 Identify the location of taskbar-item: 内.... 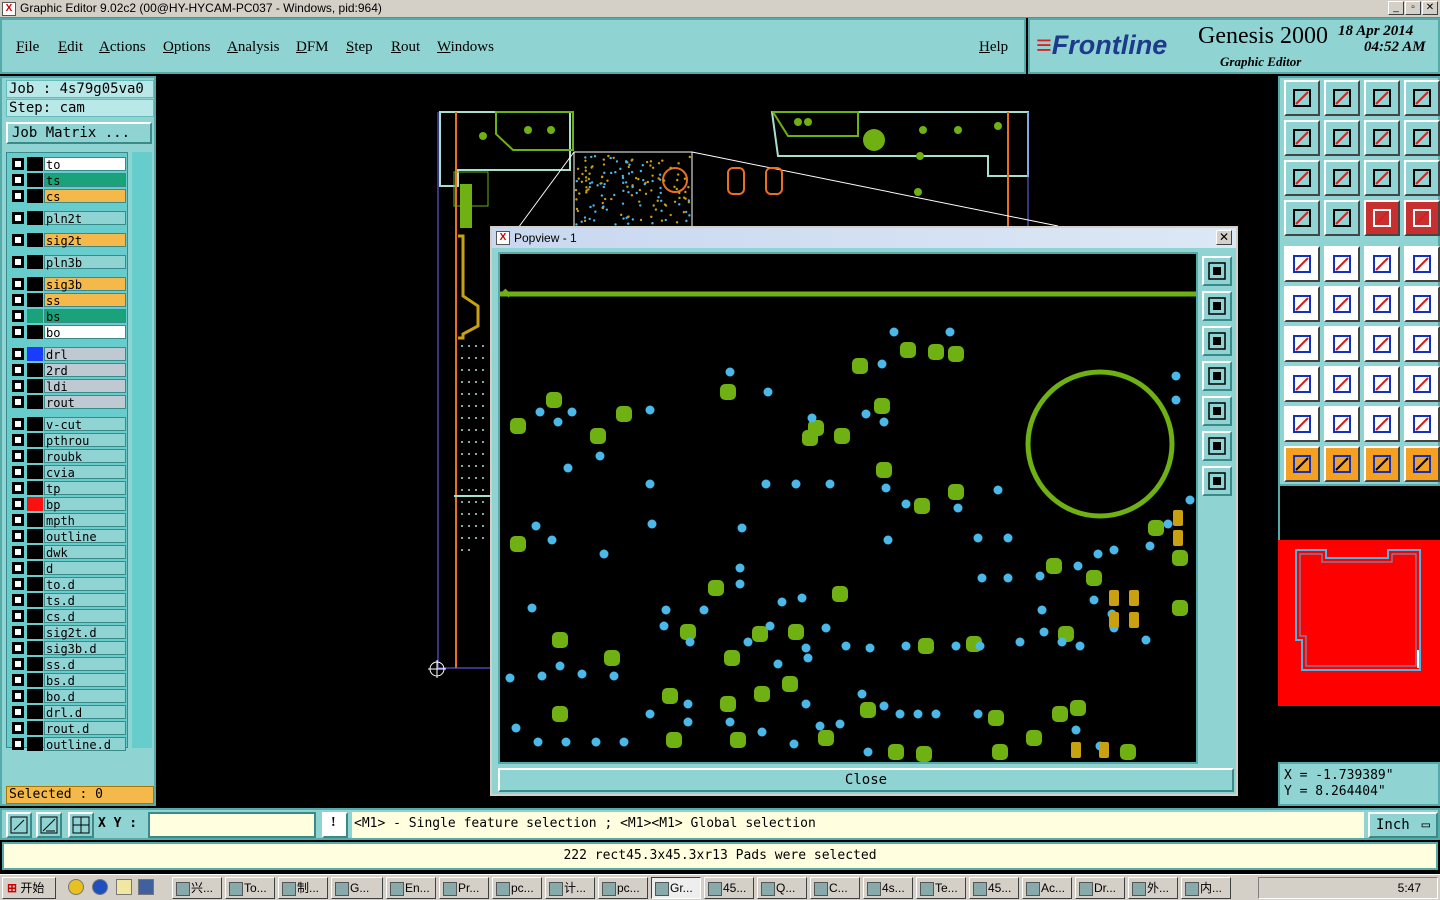
(1206, 888).